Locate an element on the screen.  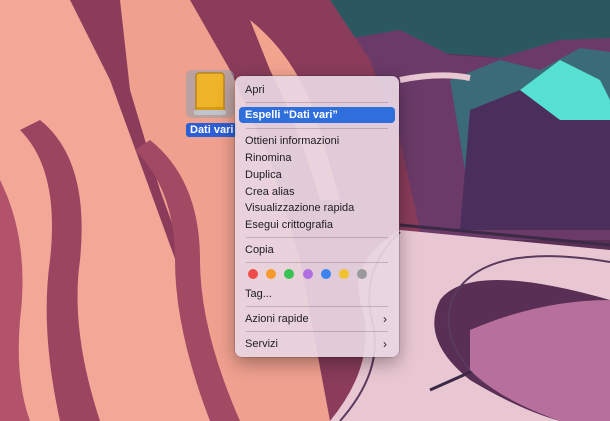
menu-item-get-info: Ottieni informazioni is located at coordinates (317, 141).